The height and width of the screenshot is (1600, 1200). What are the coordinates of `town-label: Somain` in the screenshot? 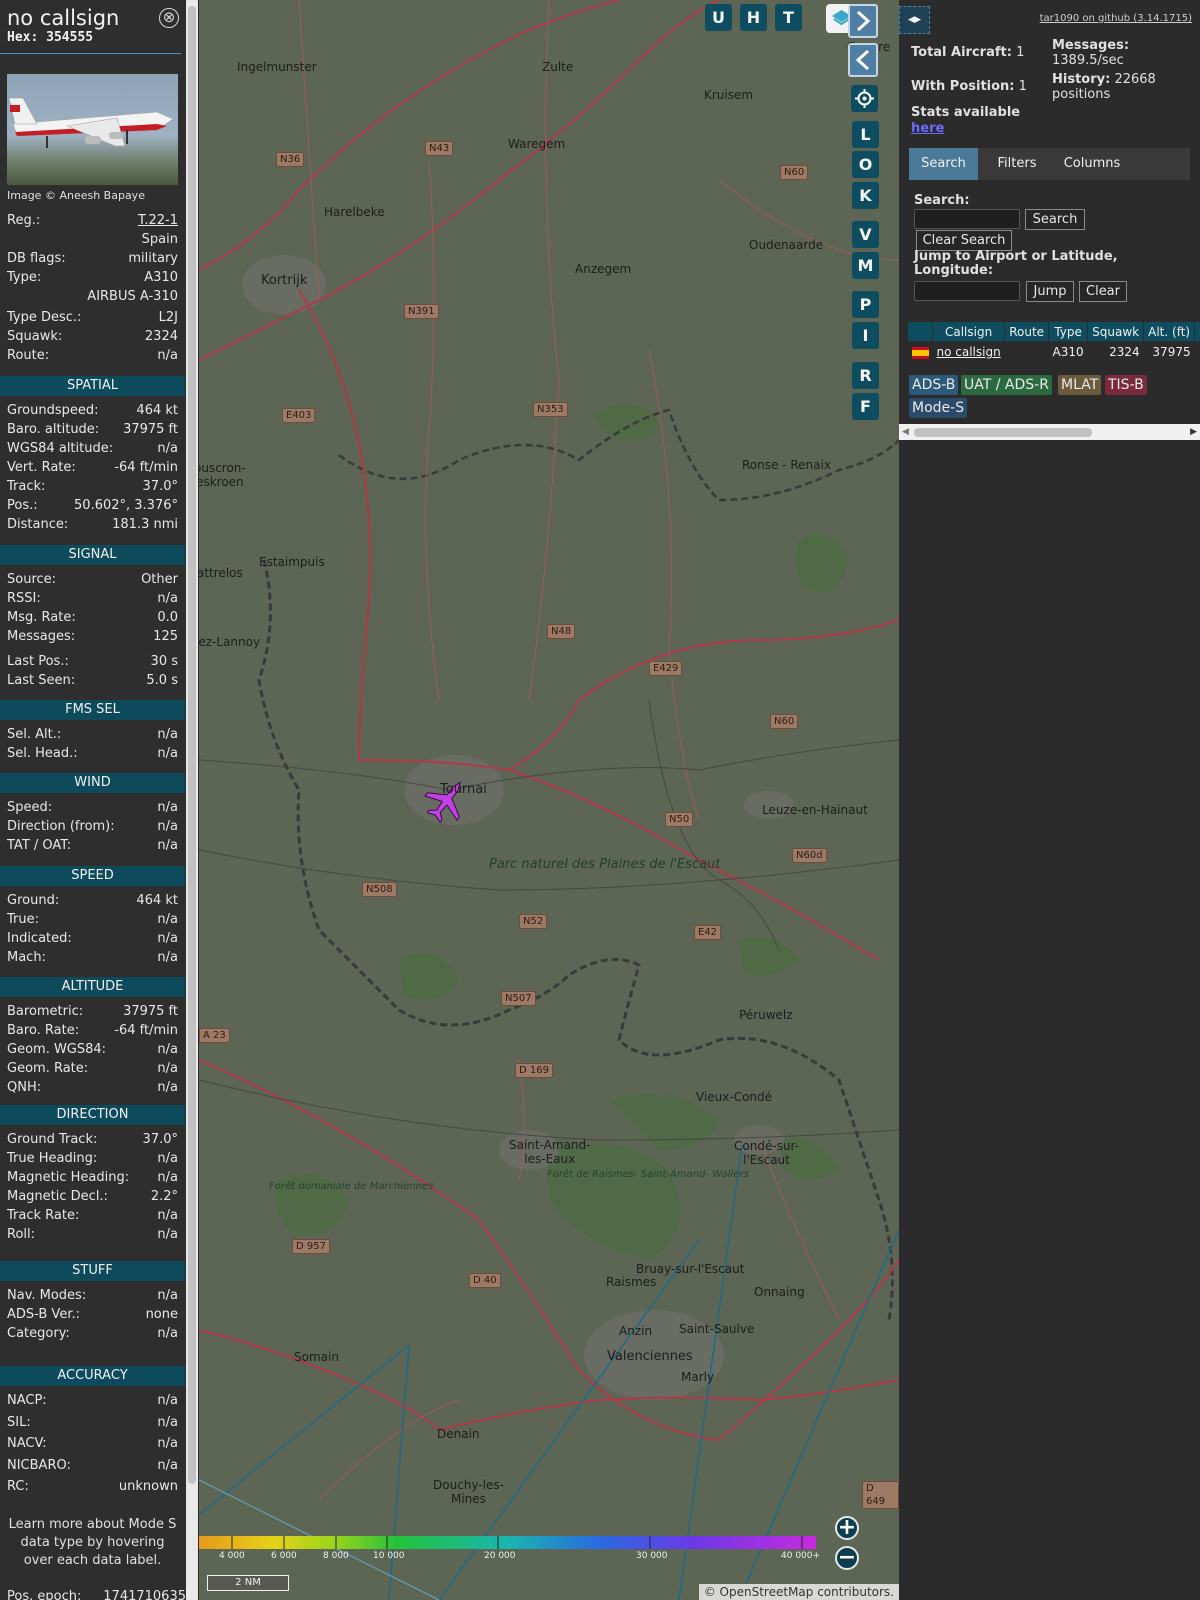 It's located at (316, 1357).